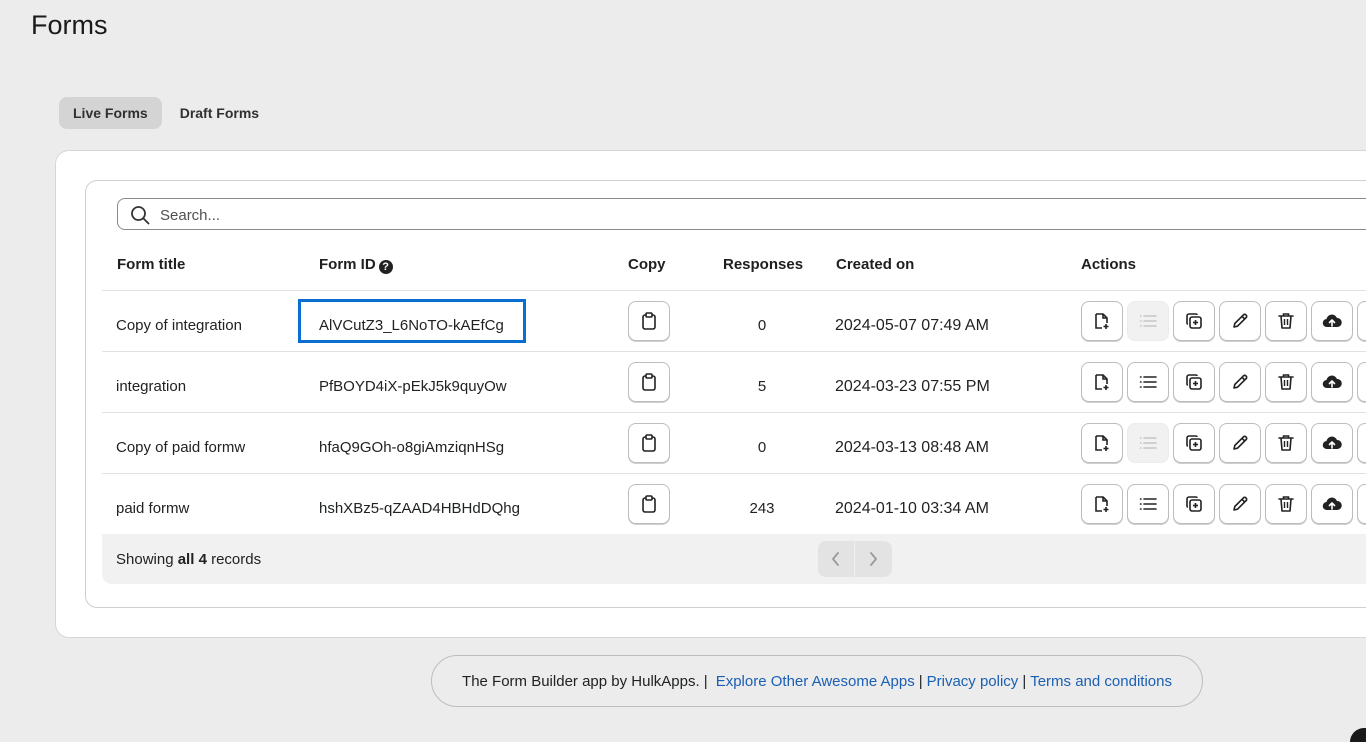 Image resolution: width=1366 pixels, height=742 pixels. I want to click on previous-page-button, so click(836, 559).